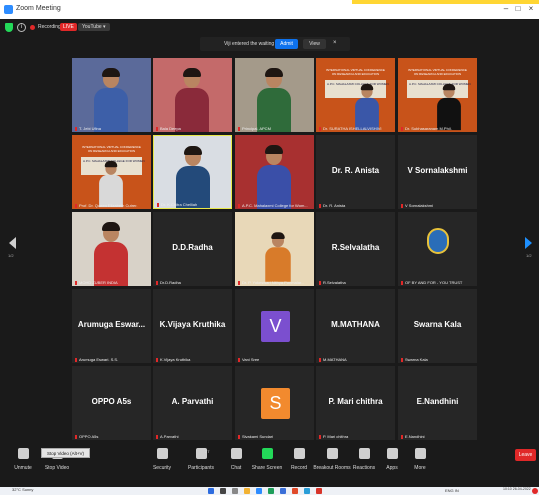 This screenshot has height=495, width=539. Describe the element at coordinates (49, 27) in the screenshot. I see `recording-label: Recording` at that location.